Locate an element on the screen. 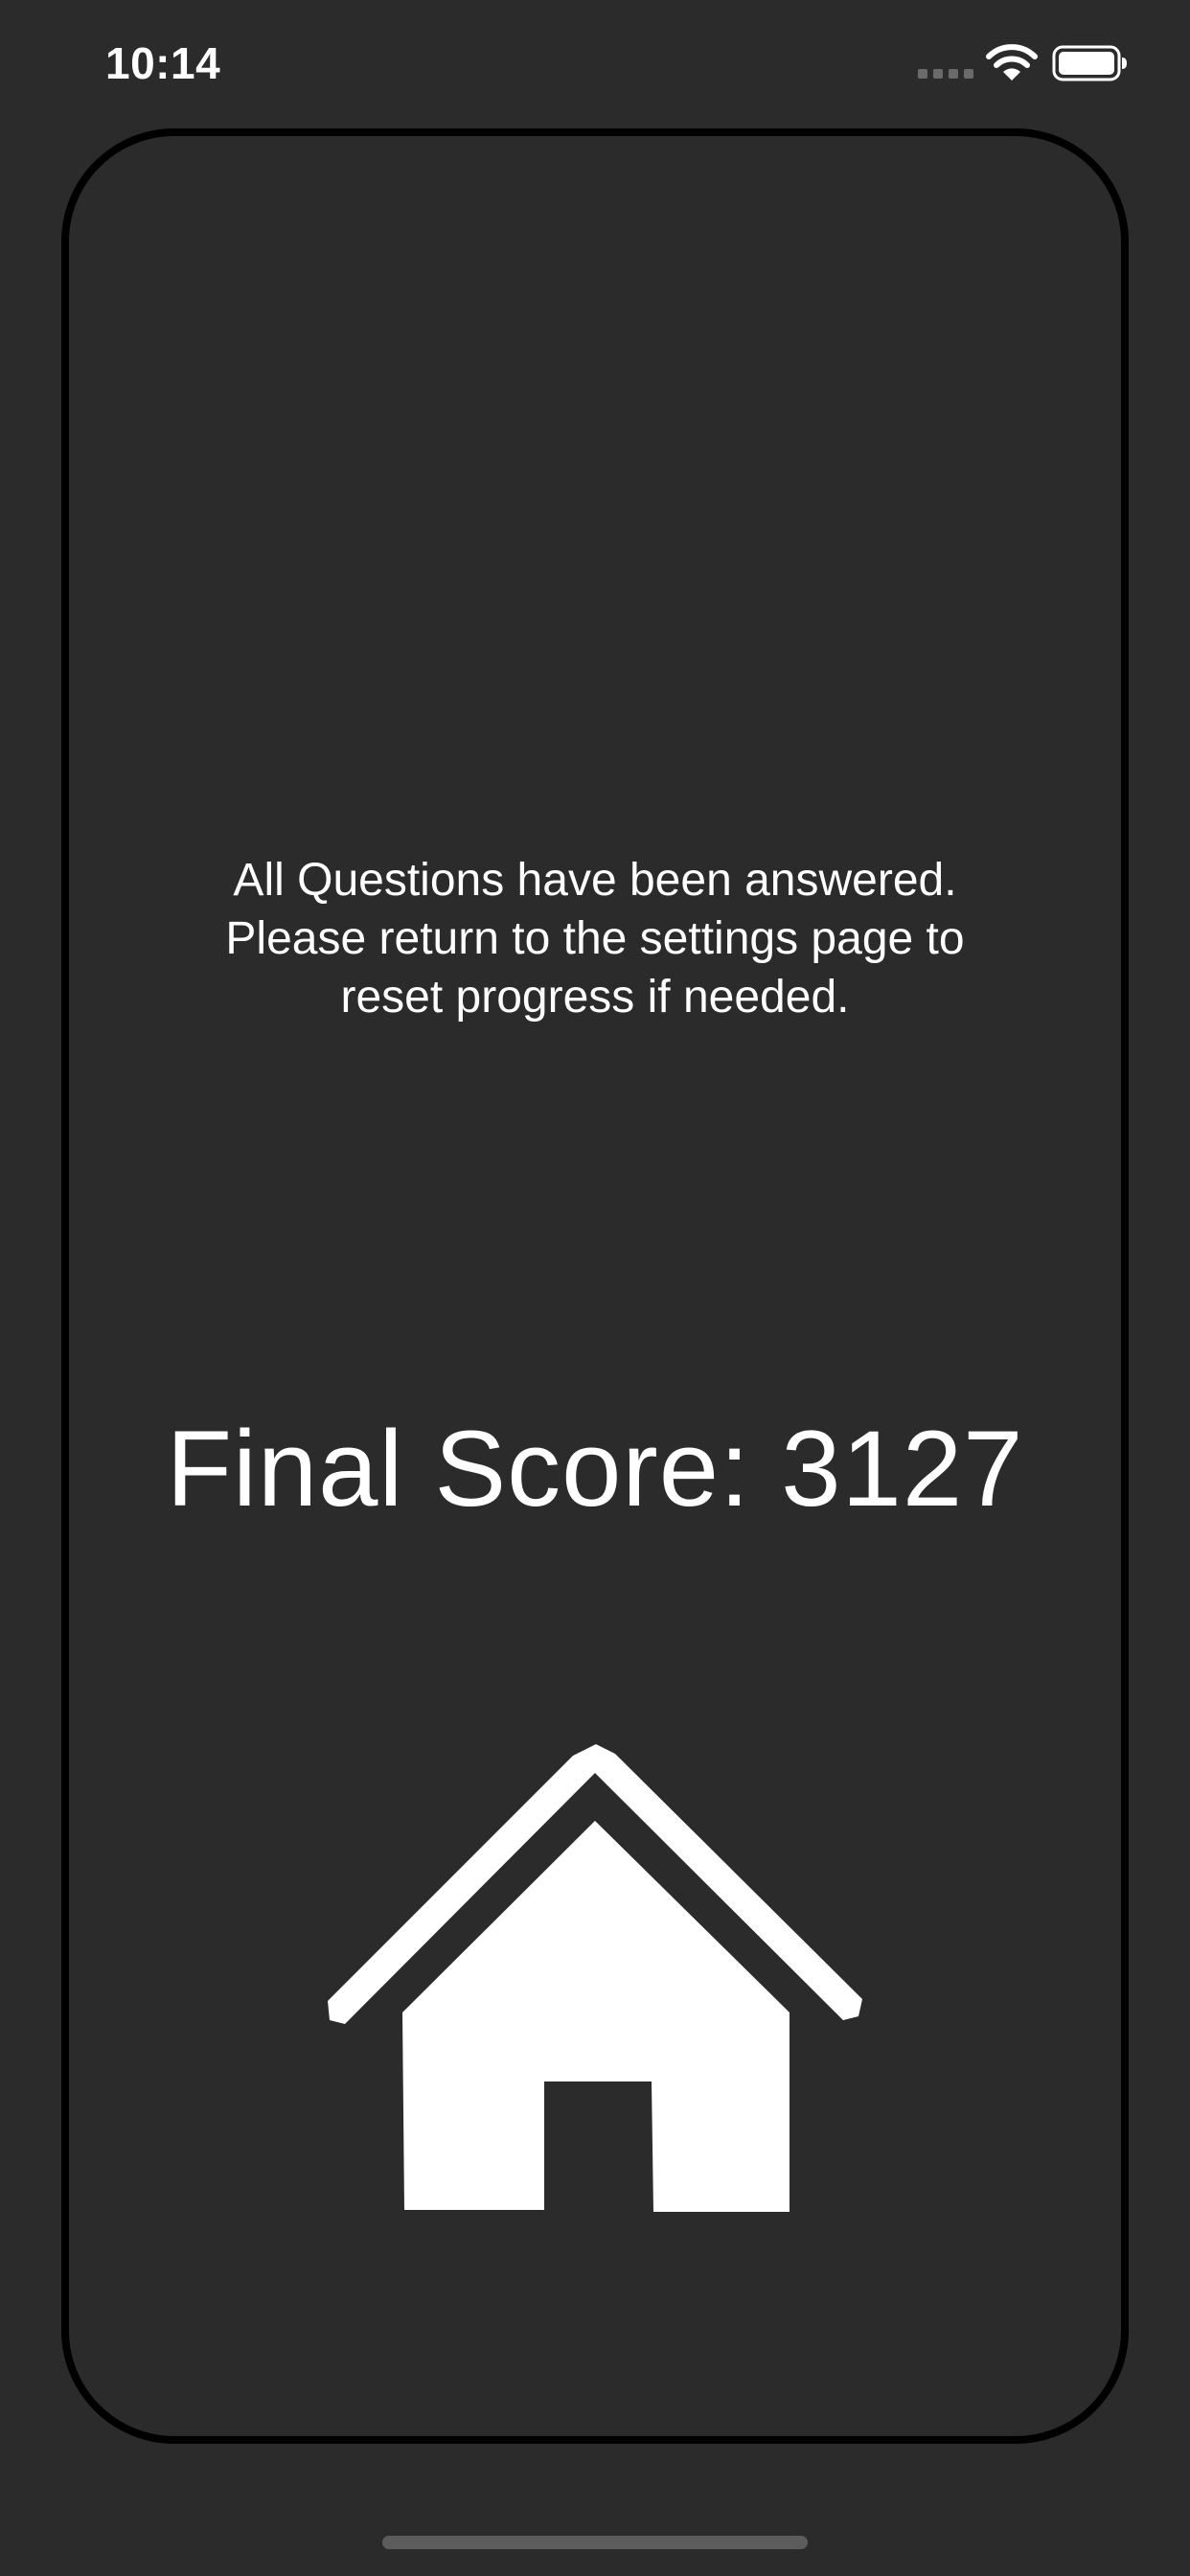  final-score-value: 3127 is located at coordinates (903, 1469).